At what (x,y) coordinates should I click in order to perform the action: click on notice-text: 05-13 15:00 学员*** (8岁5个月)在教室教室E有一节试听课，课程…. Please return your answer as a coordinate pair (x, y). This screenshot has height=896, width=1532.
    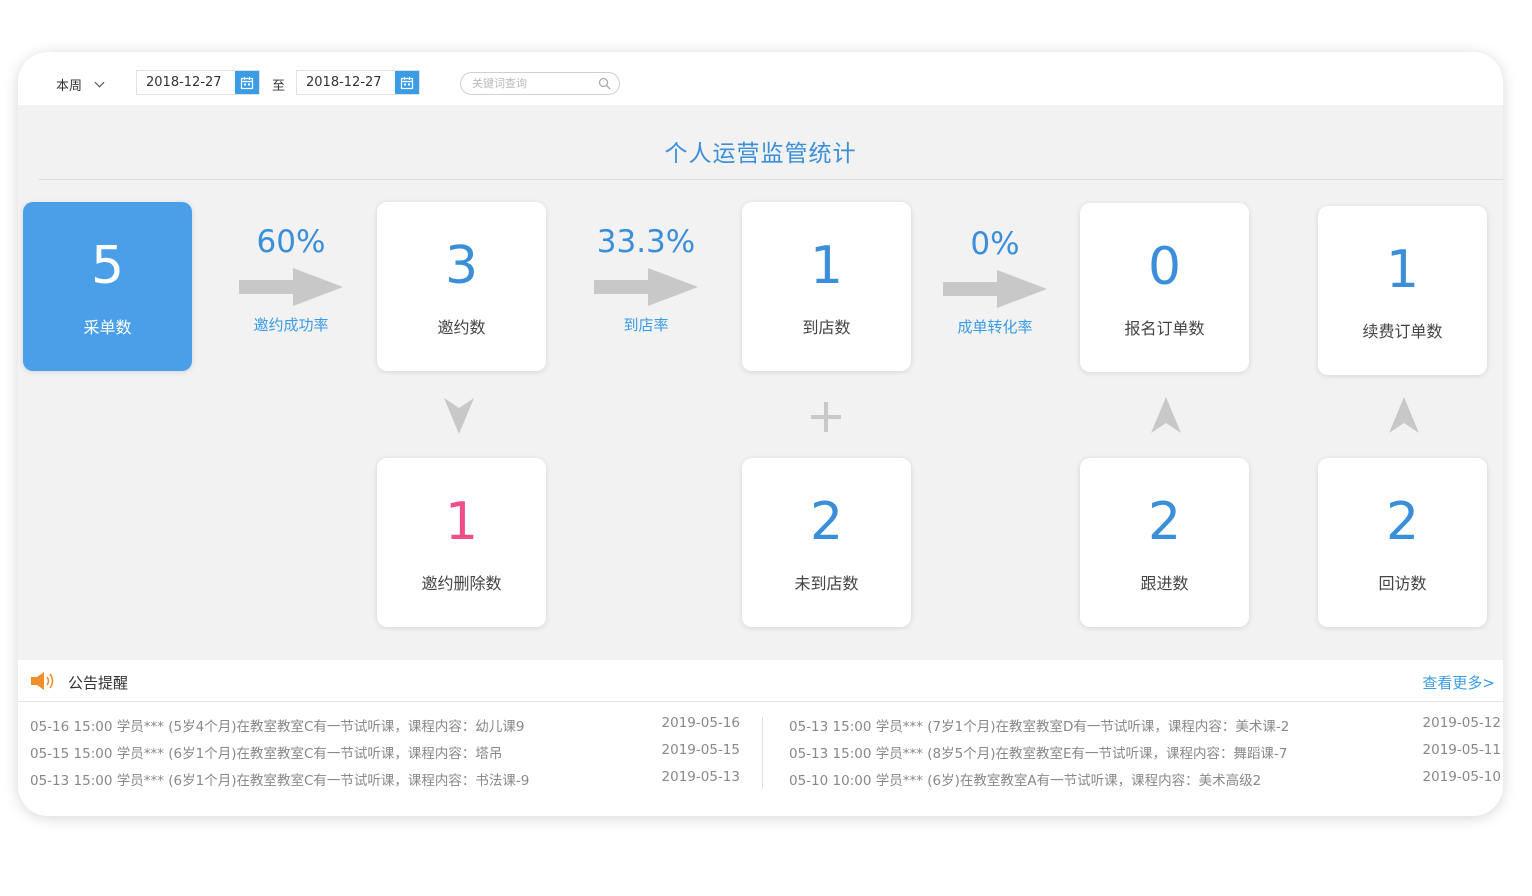
    Looking at the image, I should click on (1038, 754).